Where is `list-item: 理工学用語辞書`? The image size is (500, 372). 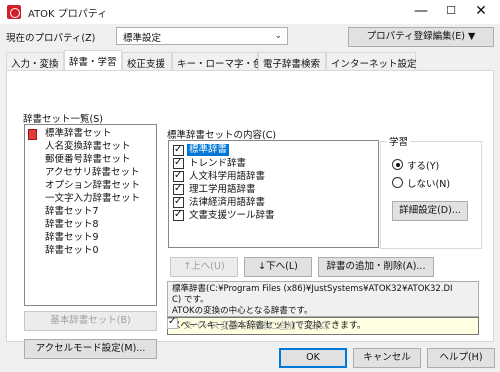
list-item: 理工学用語辞書 is located at coordinates (273, 189).